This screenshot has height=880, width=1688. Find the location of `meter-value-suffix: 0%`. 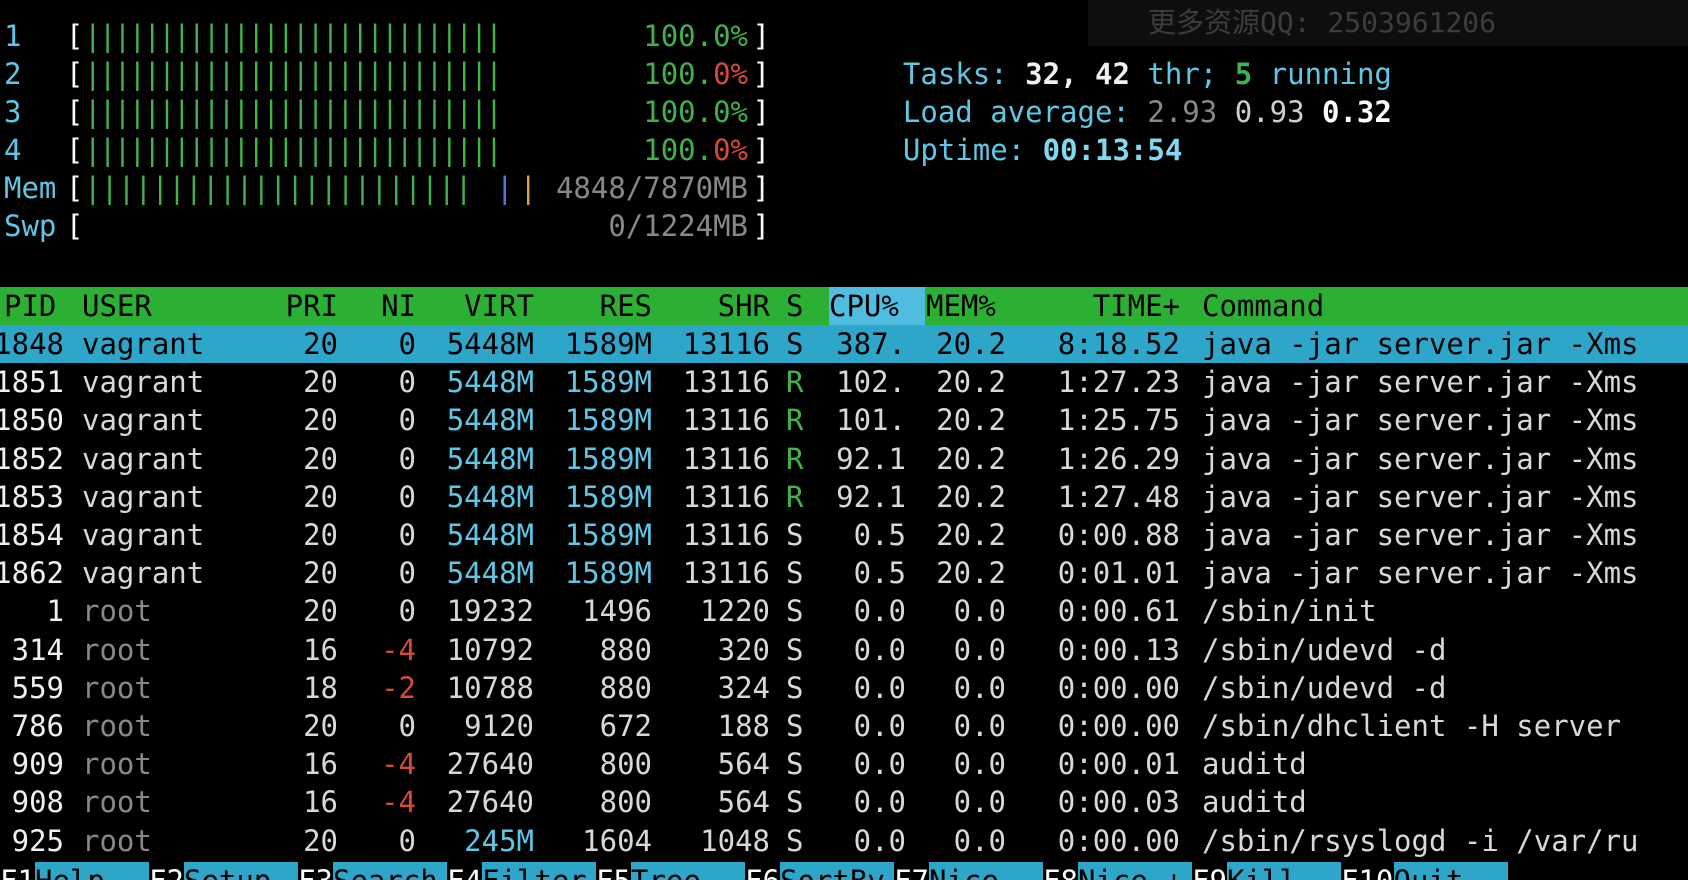

meter-value-suffix: 0% is located at coordinates (730, 112).